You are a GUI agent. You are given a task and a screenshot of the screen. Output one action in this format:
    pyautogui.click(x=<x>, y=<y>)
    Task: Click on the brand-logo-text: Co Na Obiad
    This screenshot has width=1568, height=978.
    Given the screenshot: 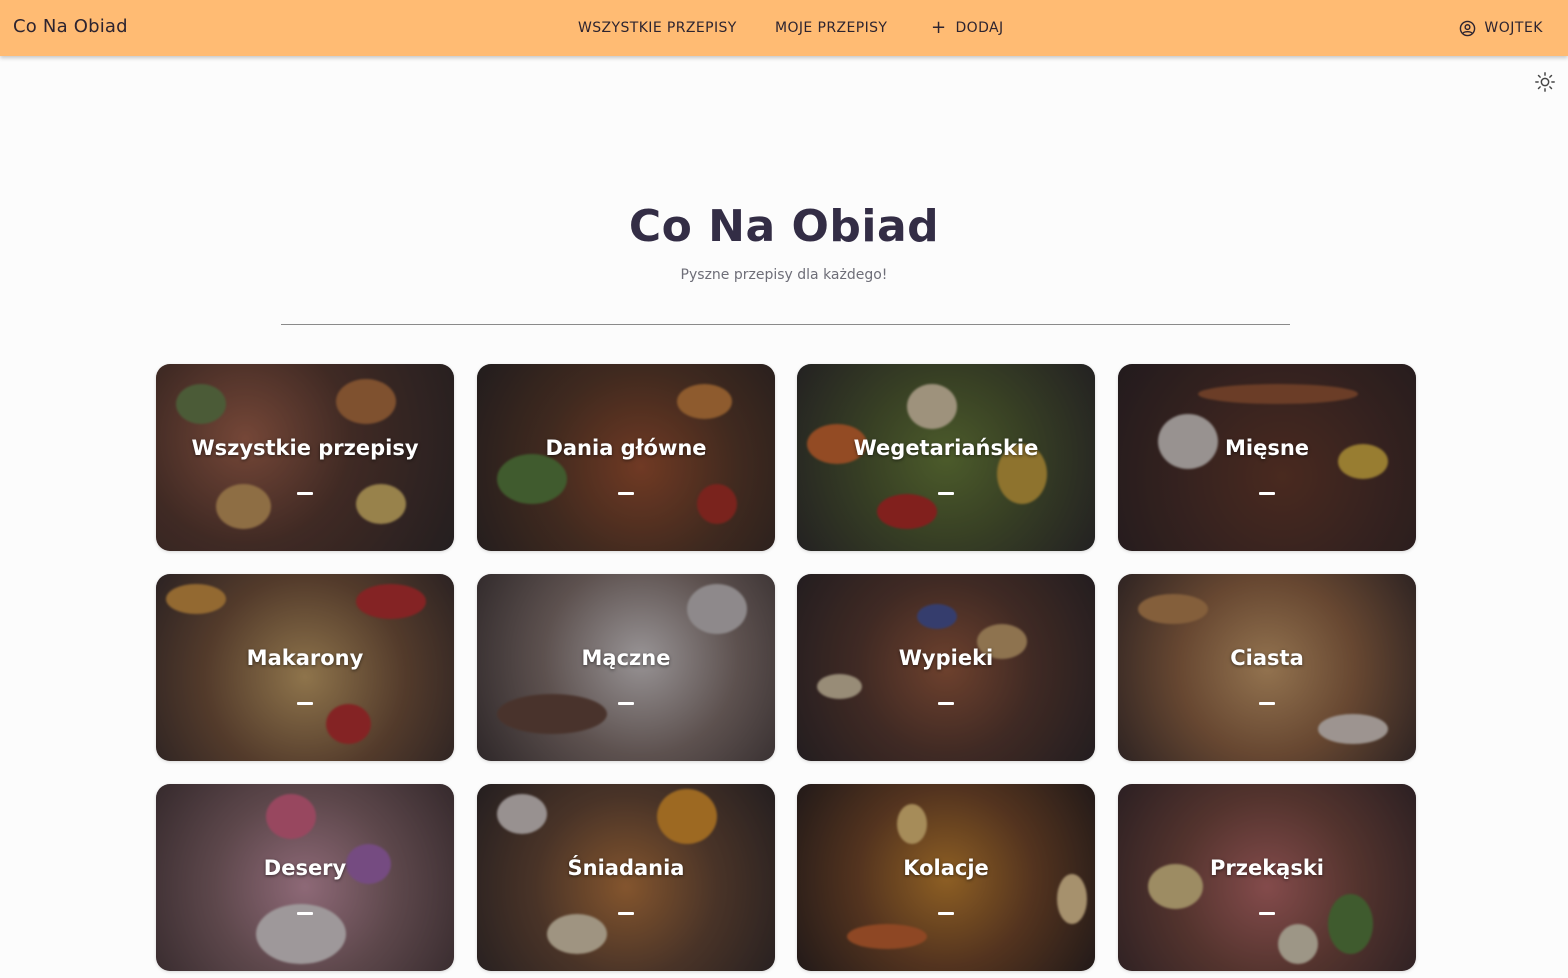 What is the action you would take?
    pyautogui.click(x=70, y=26)
    